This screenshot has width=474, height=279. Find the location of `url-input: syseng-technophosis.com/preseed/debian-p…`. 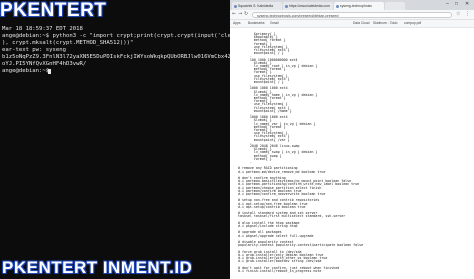

url-input: syseng-technophosis.com/preseed/debian-p… is located at coordinates (352, 14).